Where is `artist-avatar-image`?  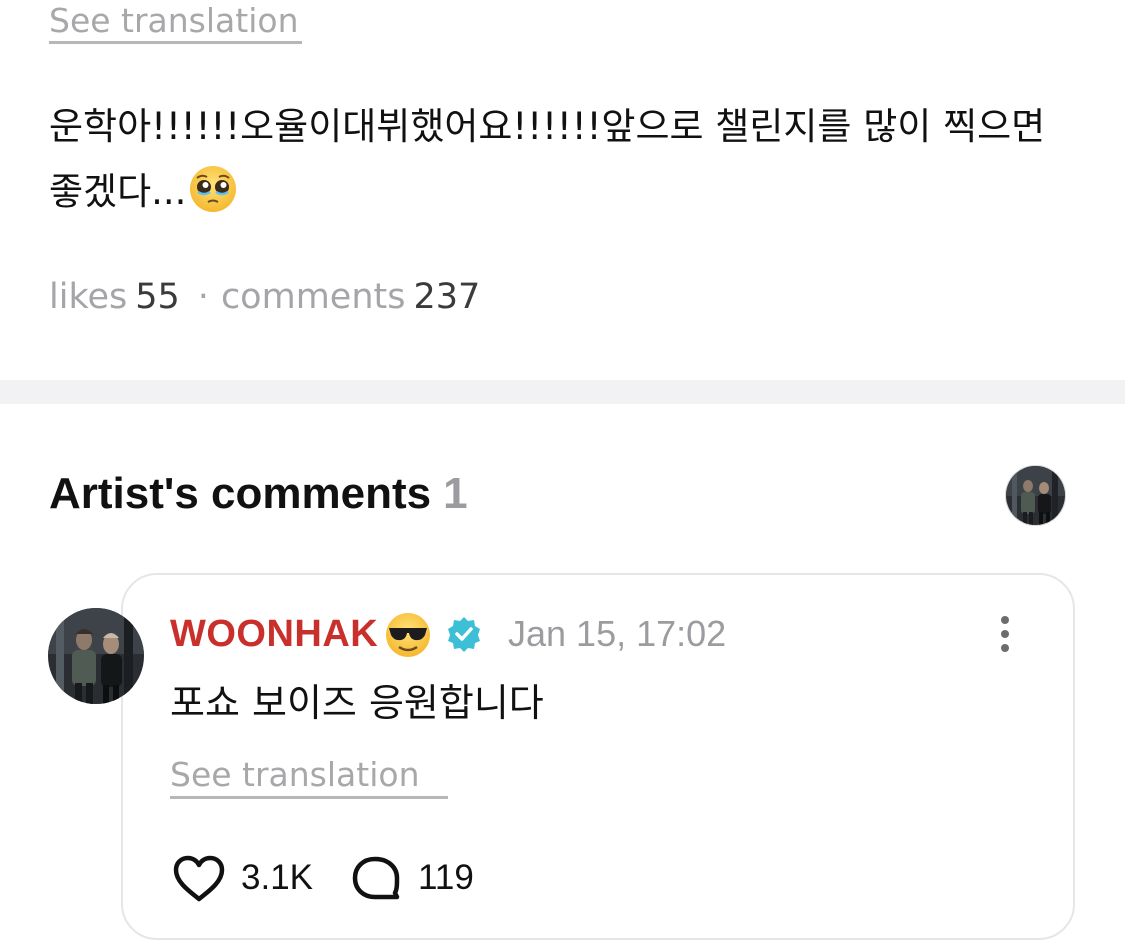
artist-avatar-image is located at coordinates (1035, 495).